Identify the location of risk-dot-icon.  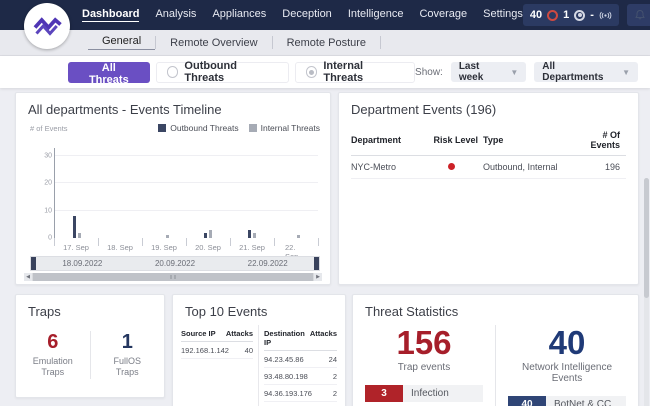
(451, 166).